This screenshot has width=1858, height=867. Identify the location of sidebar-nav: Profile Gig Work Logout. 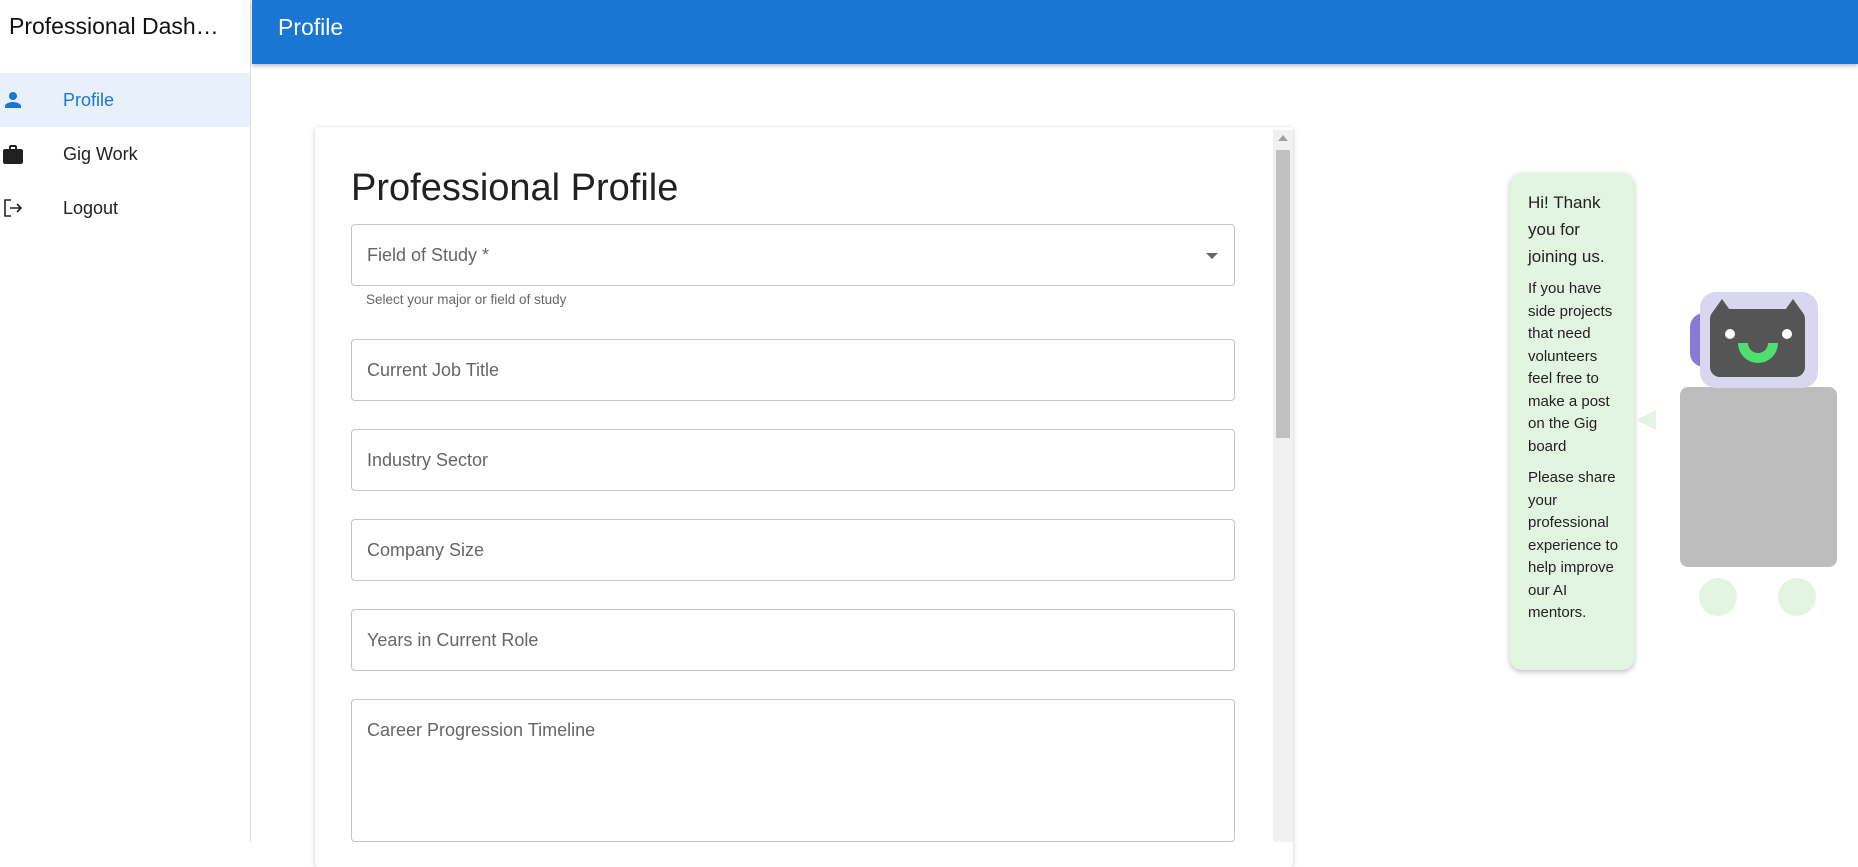
(125, 154).